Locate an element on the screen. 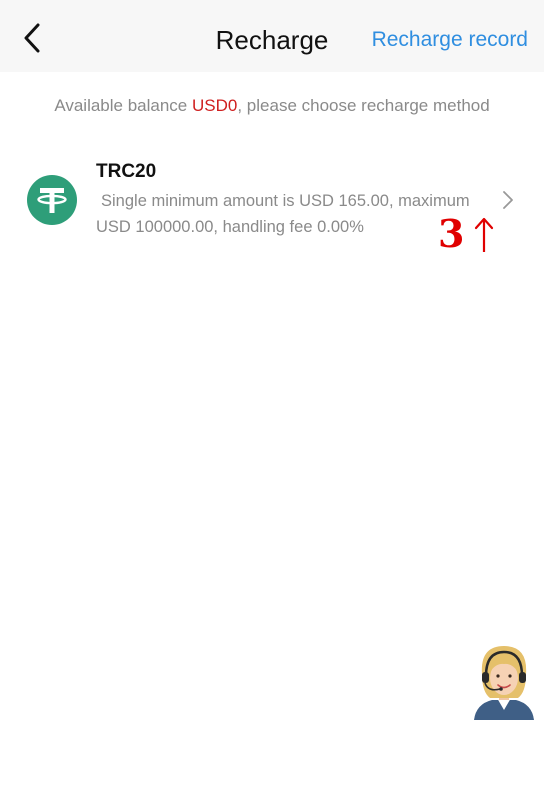  chevron-left-icon is located at coordinates (32, 38).